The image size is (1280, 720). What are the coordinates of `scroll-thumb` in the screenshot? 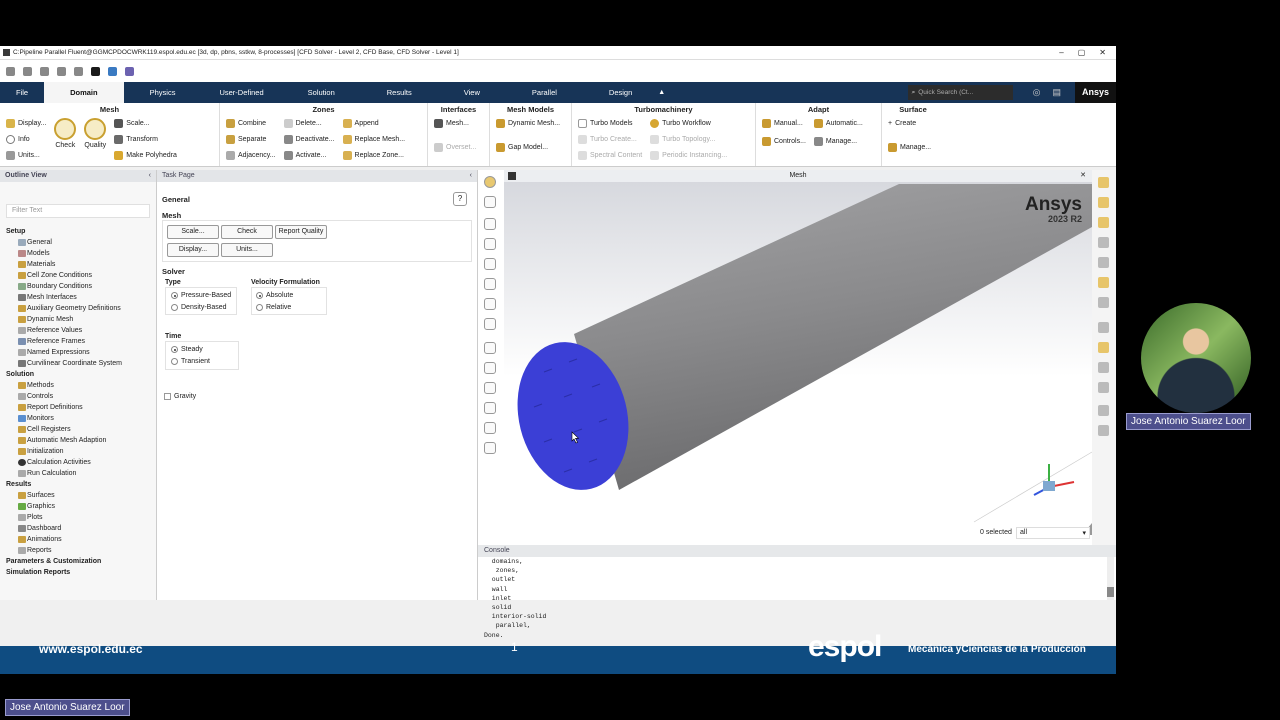 It's located at (1110, 592).